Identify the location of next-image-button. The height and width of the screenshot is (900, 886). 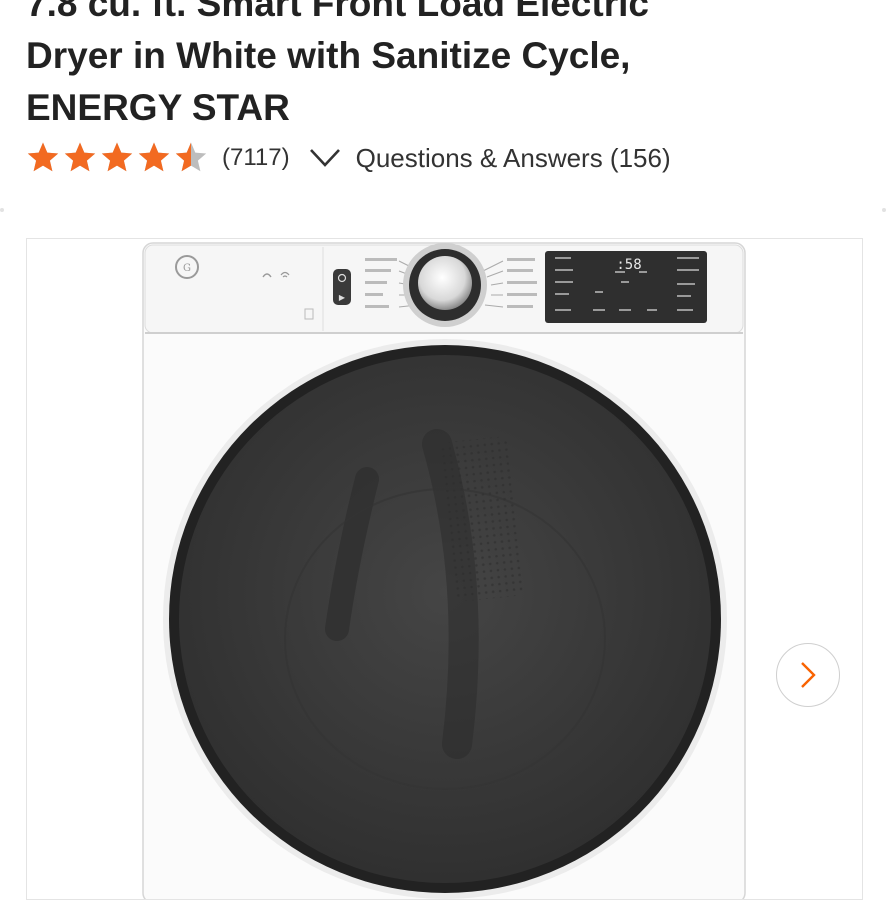
(808, 675).